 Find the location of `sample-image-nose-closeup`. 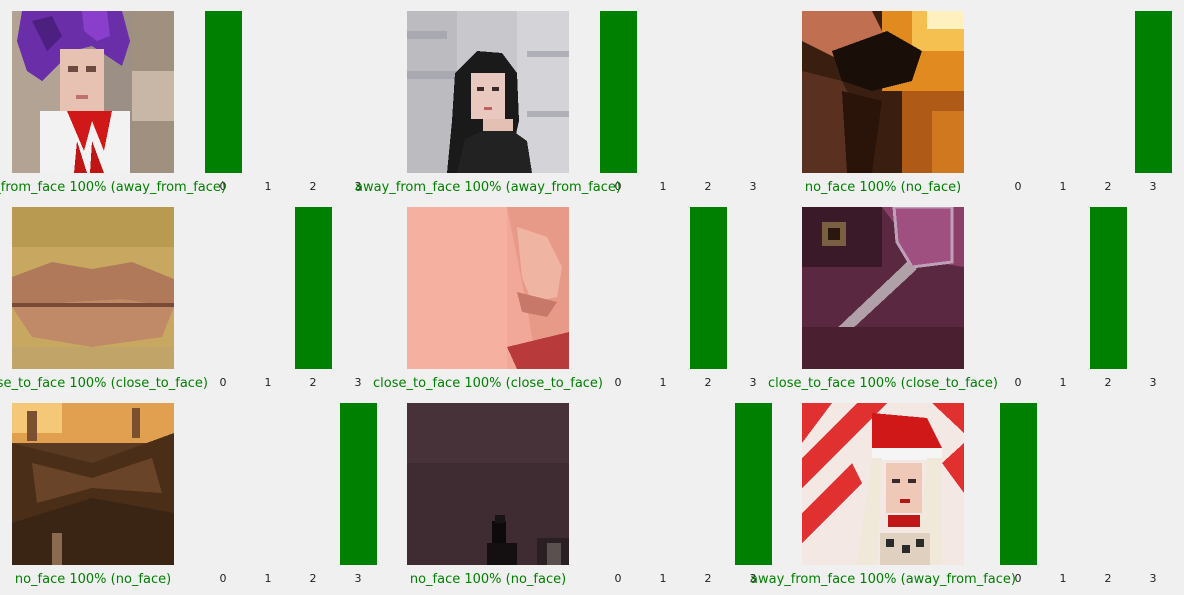

sample-image-nose-closeup is located at coordinates (488, 288).